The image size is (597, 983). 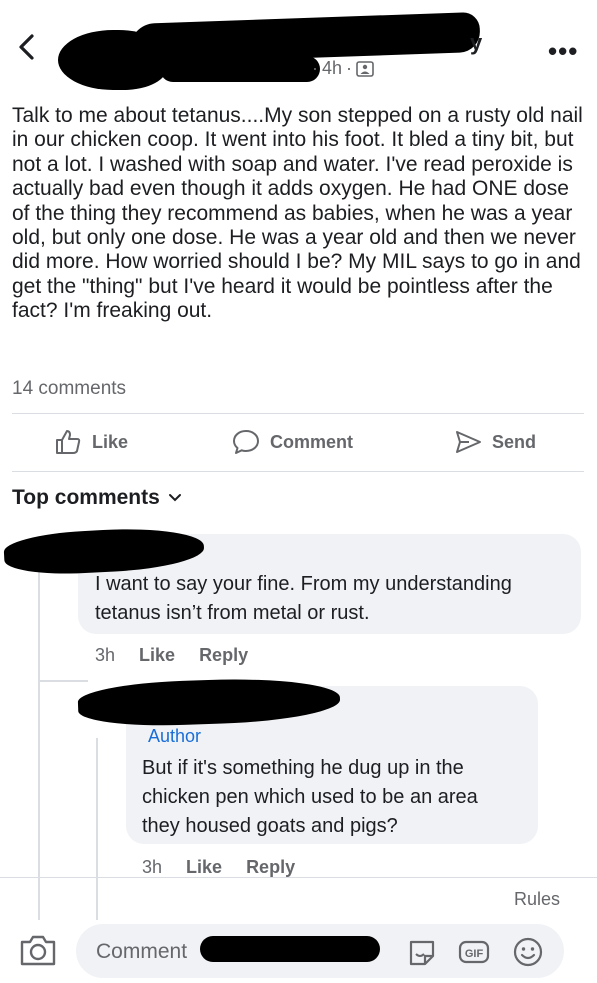 I want to click on back-button, so click(x=27, y=47).